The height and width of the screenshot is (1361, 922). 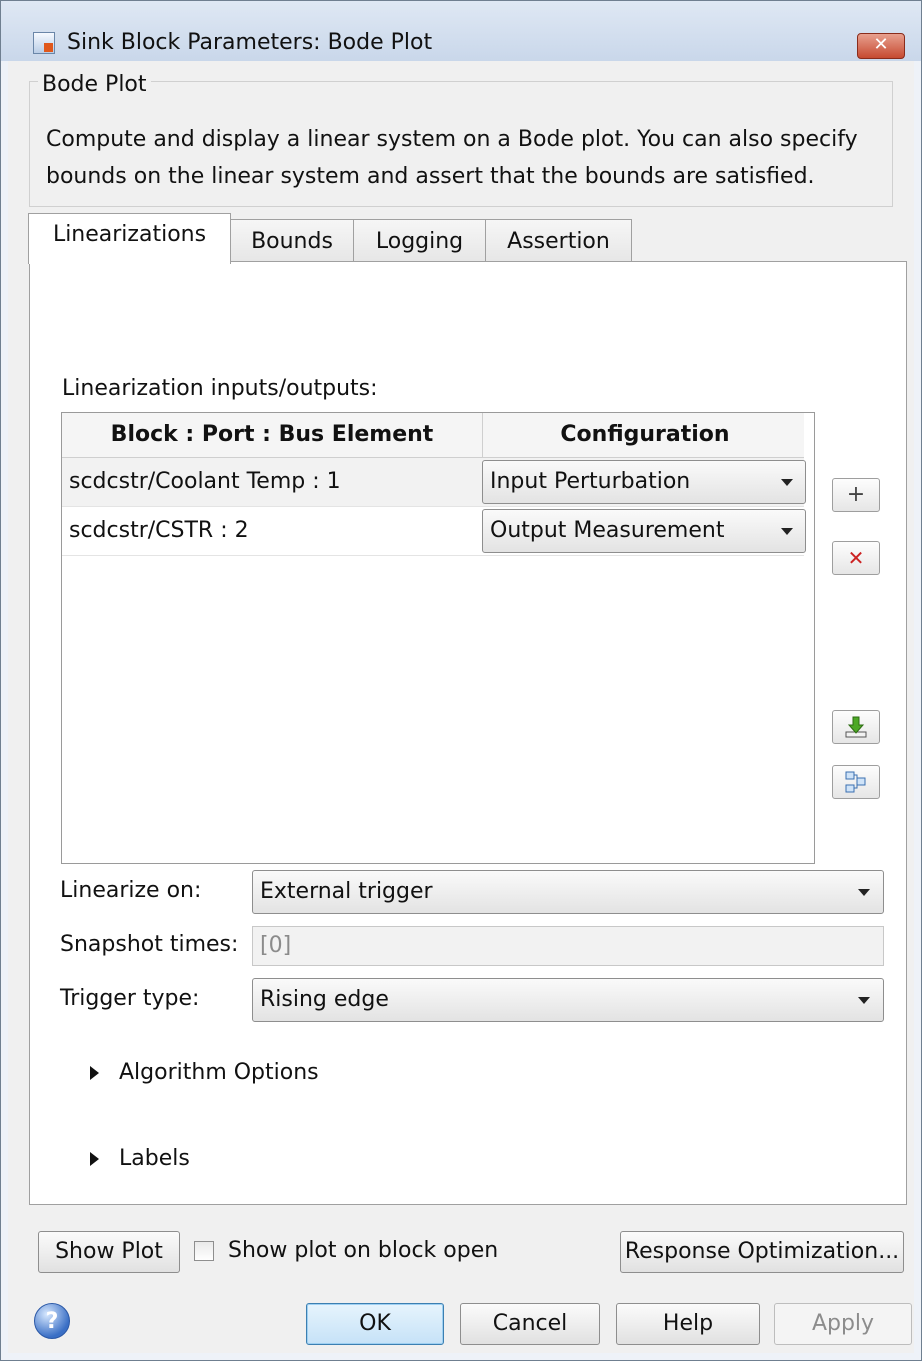 What do you see at coordinates (94, 84) in the screenshot?
I see `group-title: Bode Plot` at bounding box center [94, 84].